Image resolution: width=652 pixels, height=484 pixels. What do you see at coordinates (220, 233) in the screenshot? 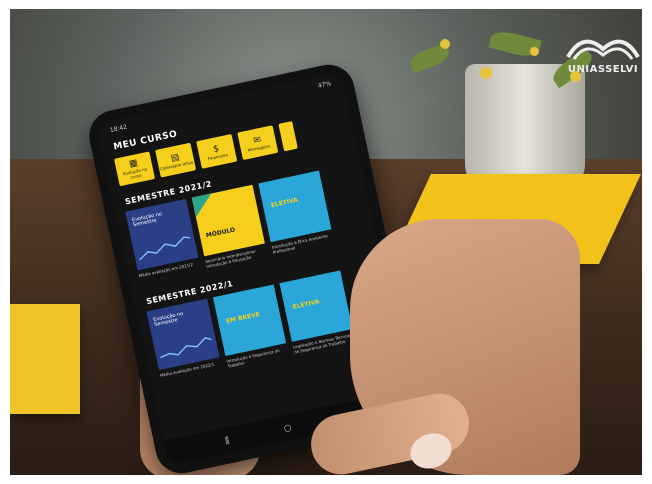
I see `card-label: MÓDULO` at bounding box center [220, 233].